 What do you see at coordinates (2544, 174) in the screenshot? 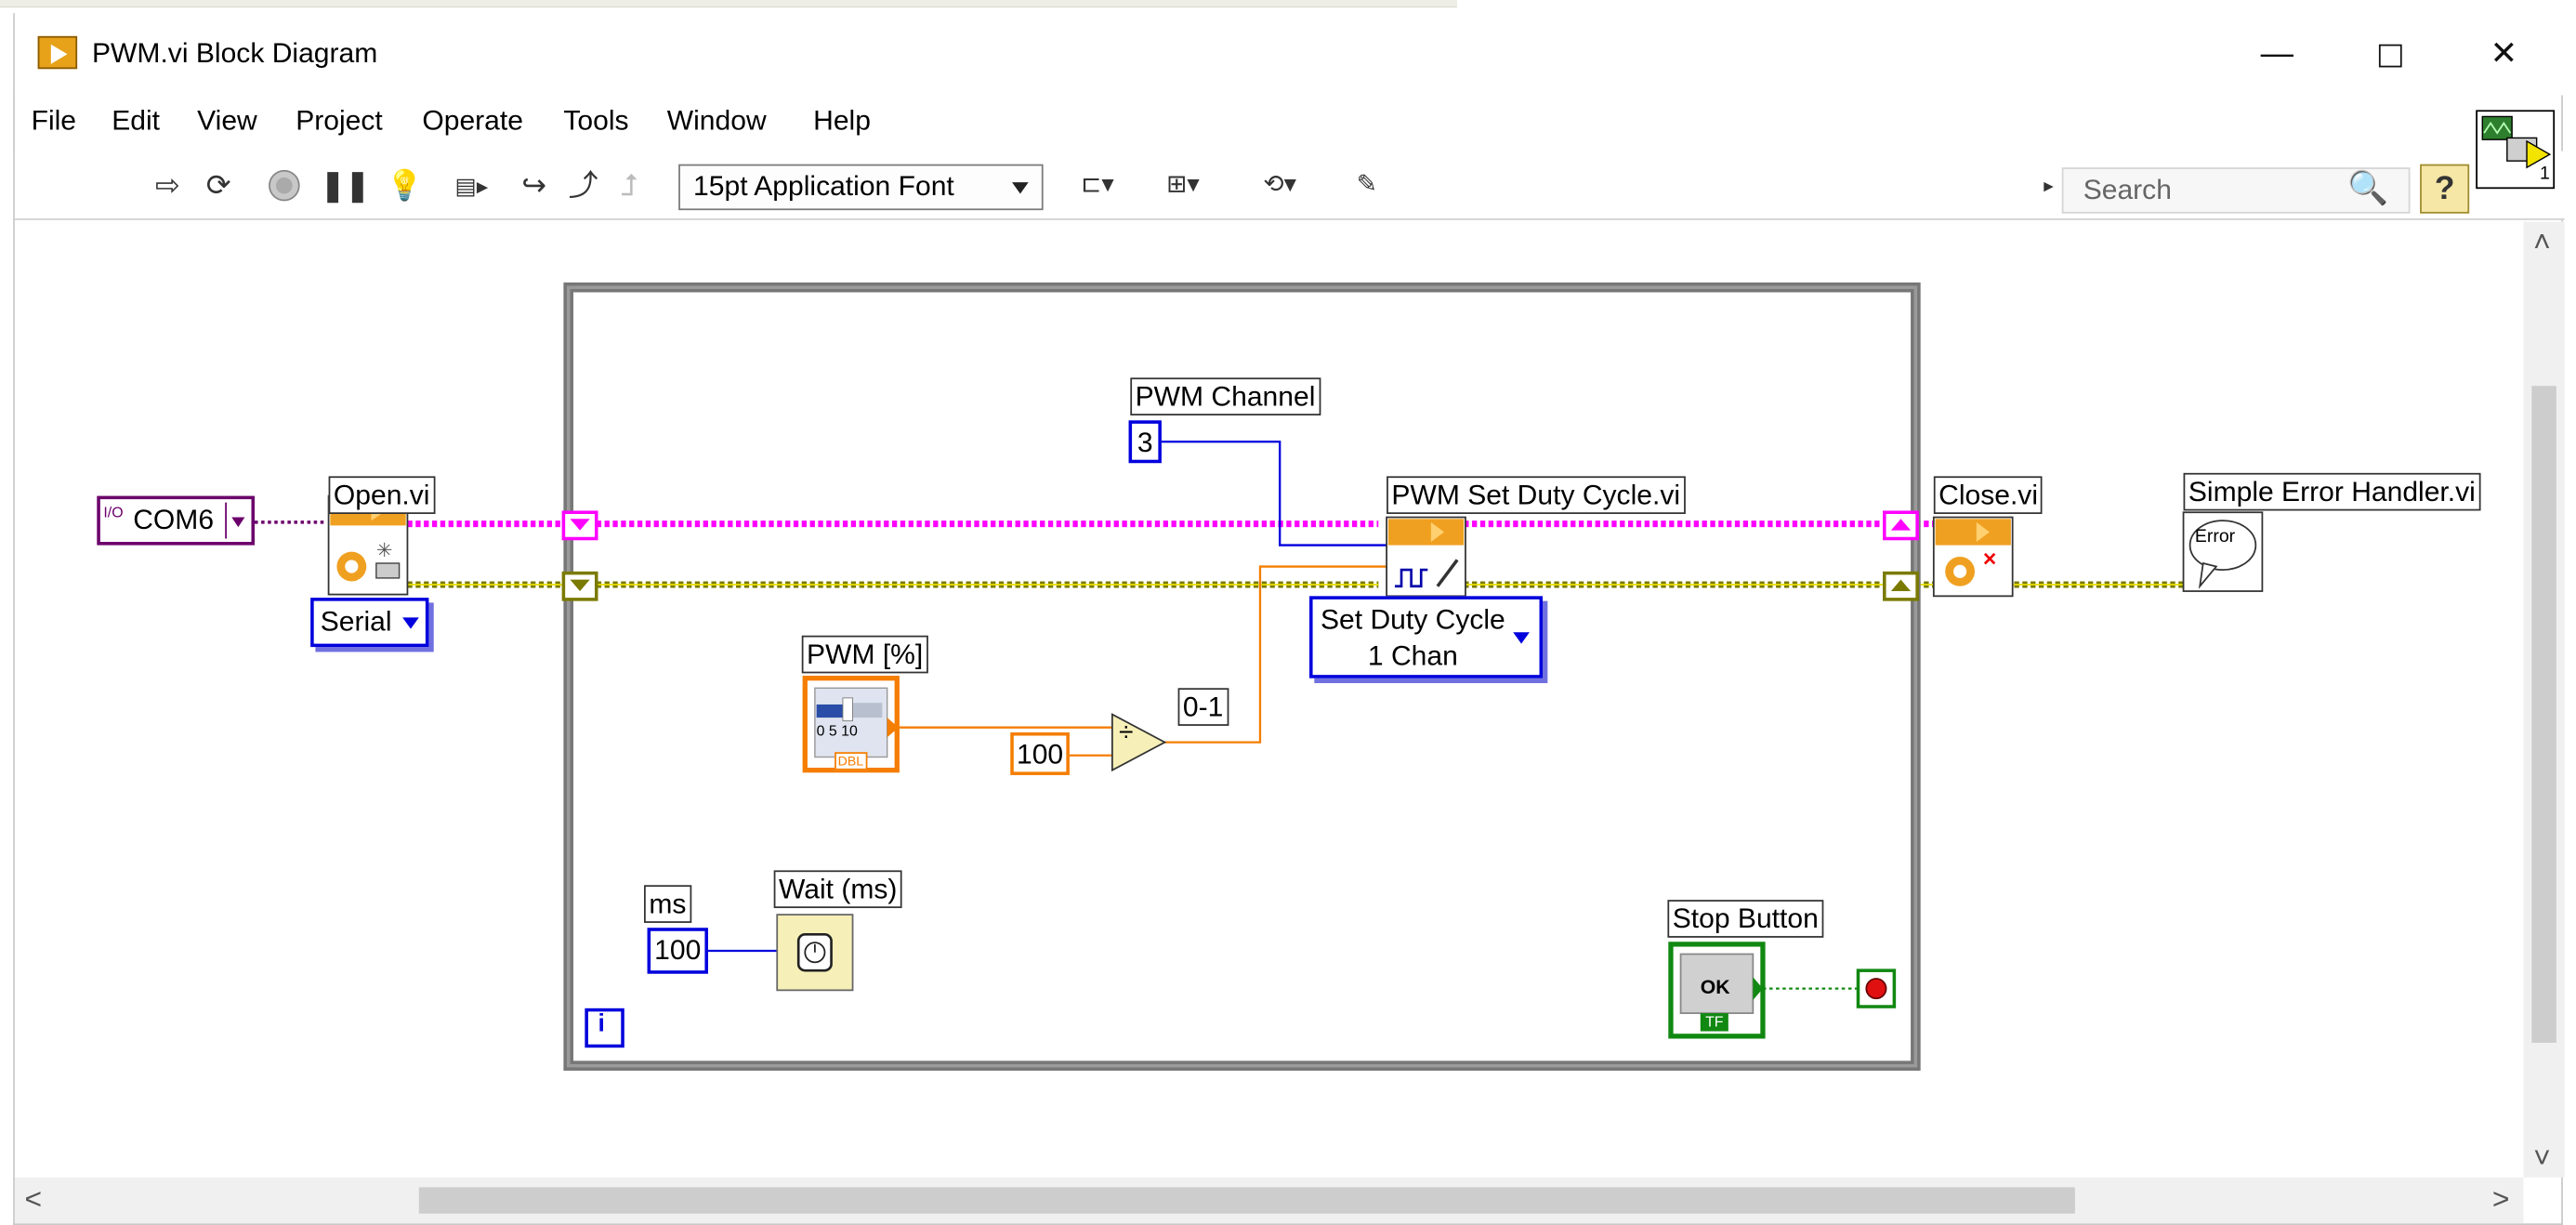
I see `vi-icon-number: 1` at bounding box center [2544, 174].